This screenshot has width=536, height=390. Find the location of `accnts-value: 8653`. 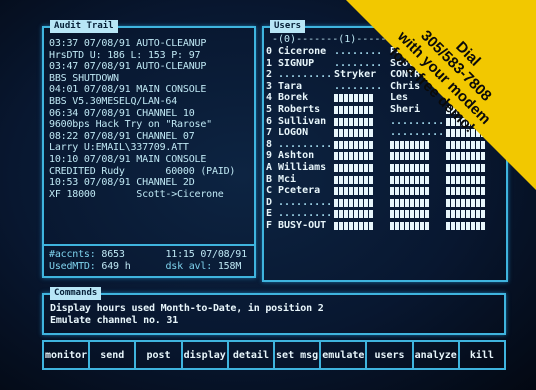

accnts-value: 8653 is located at coordinates (113, 254).